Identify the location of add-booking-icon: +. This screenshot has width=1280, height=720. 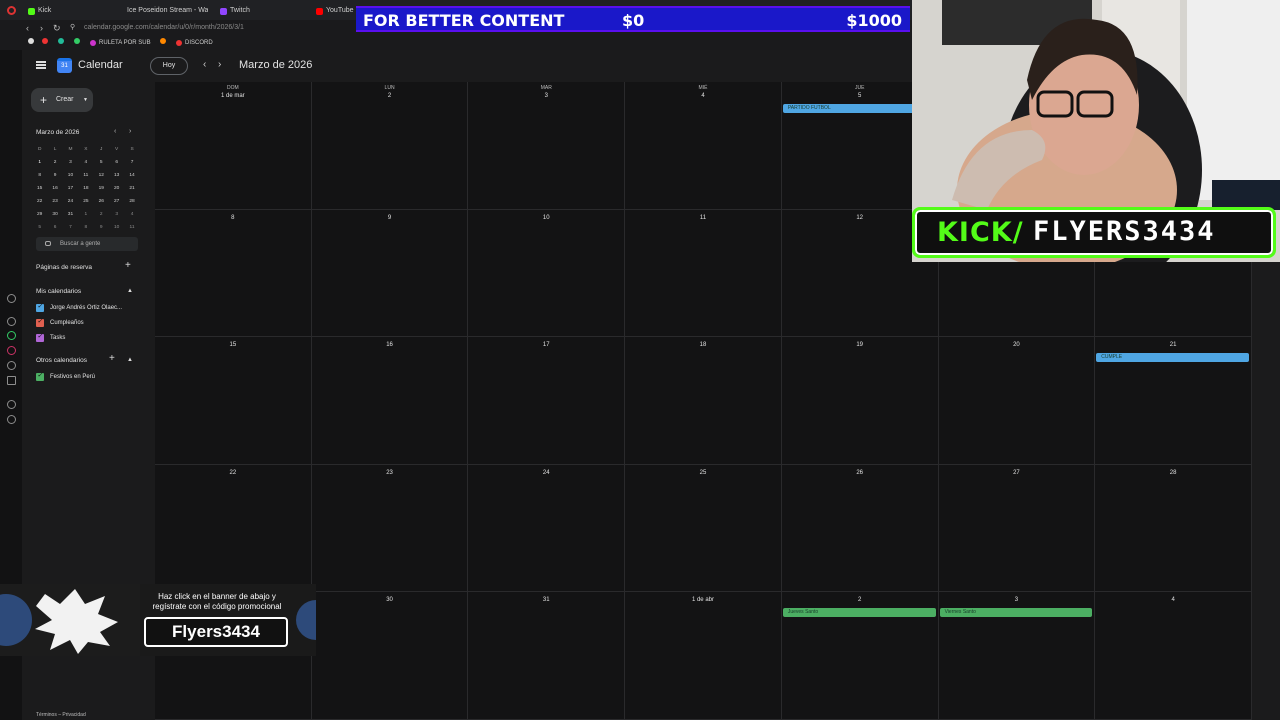
(128, 265).